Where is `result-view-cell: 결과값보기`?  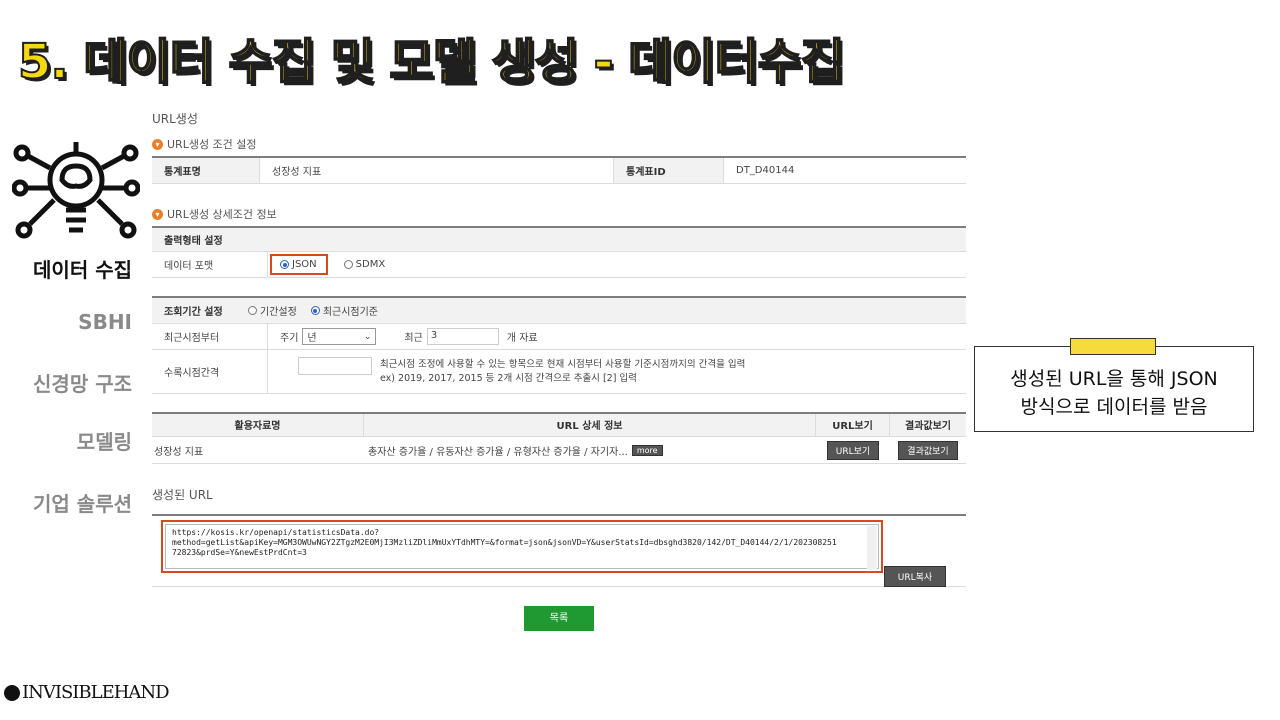 result-view-cell: 결과값보기 is located at coordinates (928, 450).